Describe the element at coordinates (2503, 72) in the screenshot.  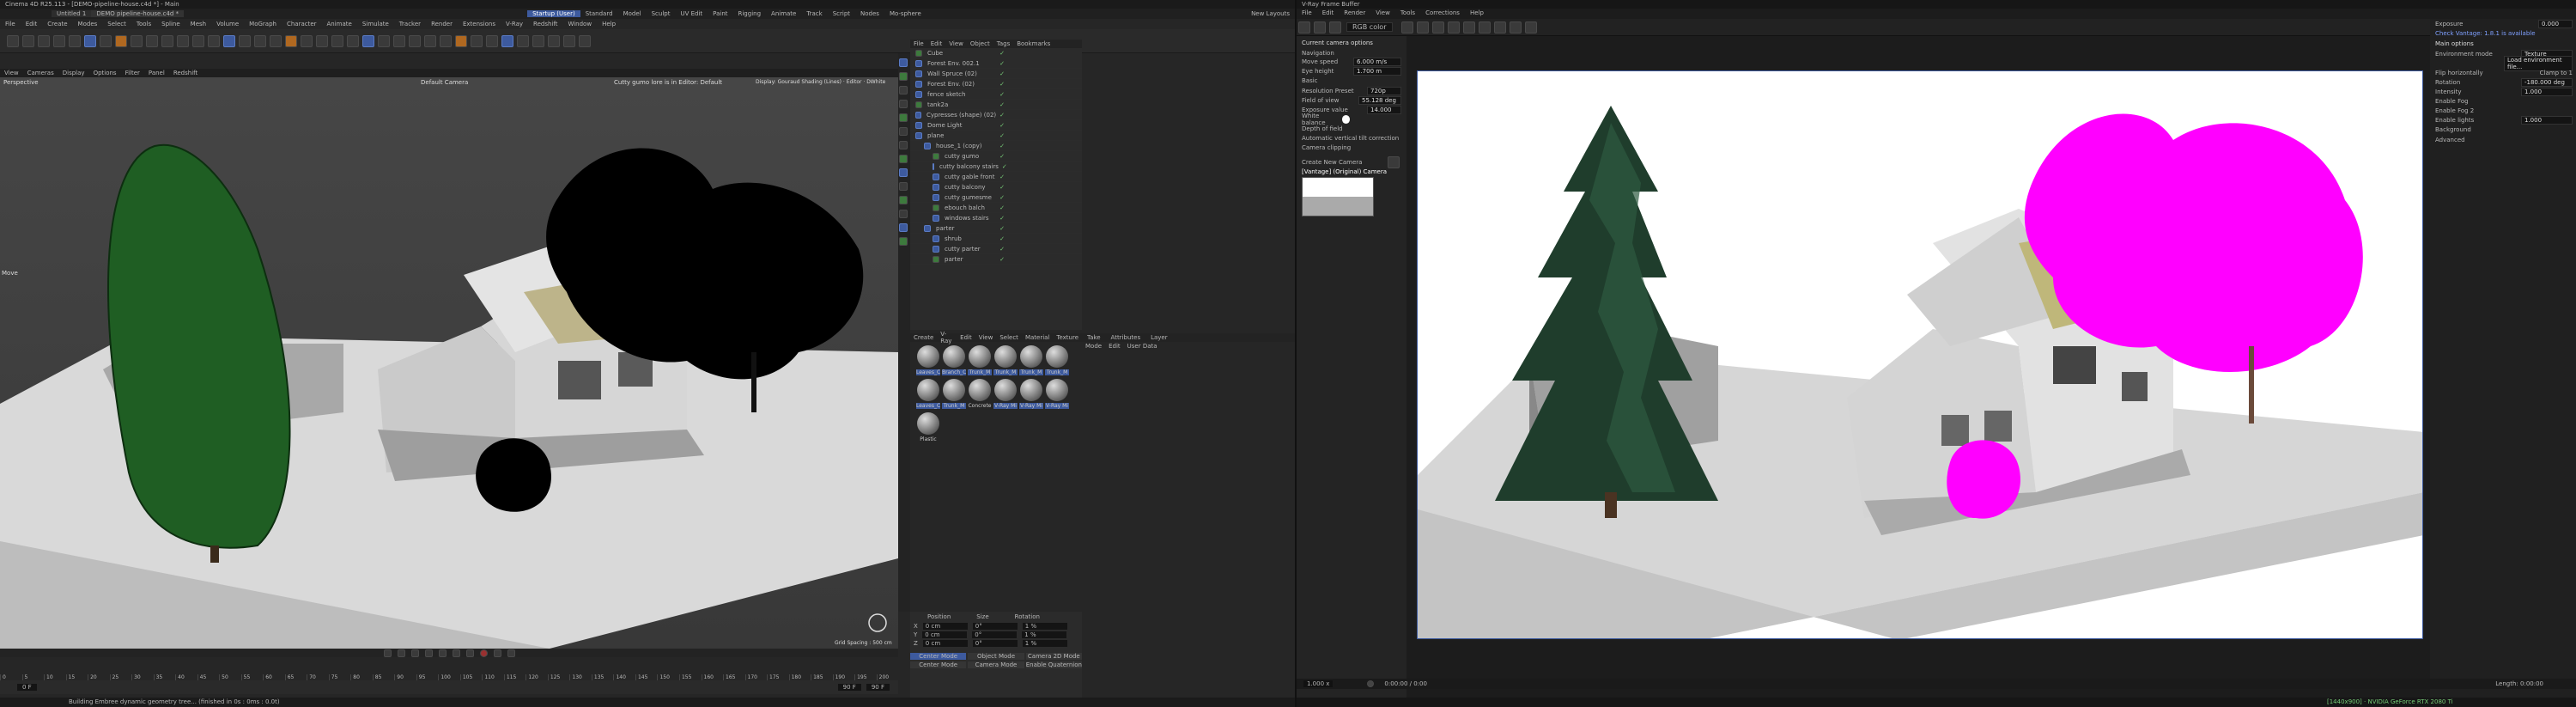
I see `flip-row: Flip horizontally Clamp to 1` at that location.